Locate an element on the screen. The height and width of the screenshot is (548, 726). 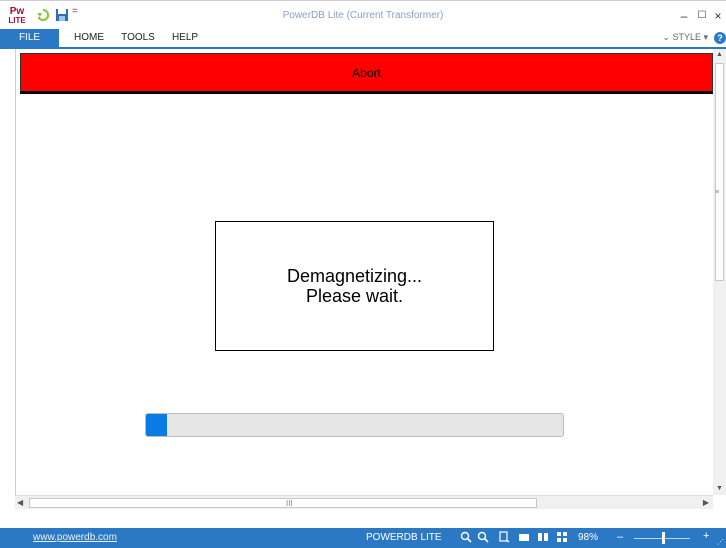
two-page-icon is located at coordinates (543, 537).